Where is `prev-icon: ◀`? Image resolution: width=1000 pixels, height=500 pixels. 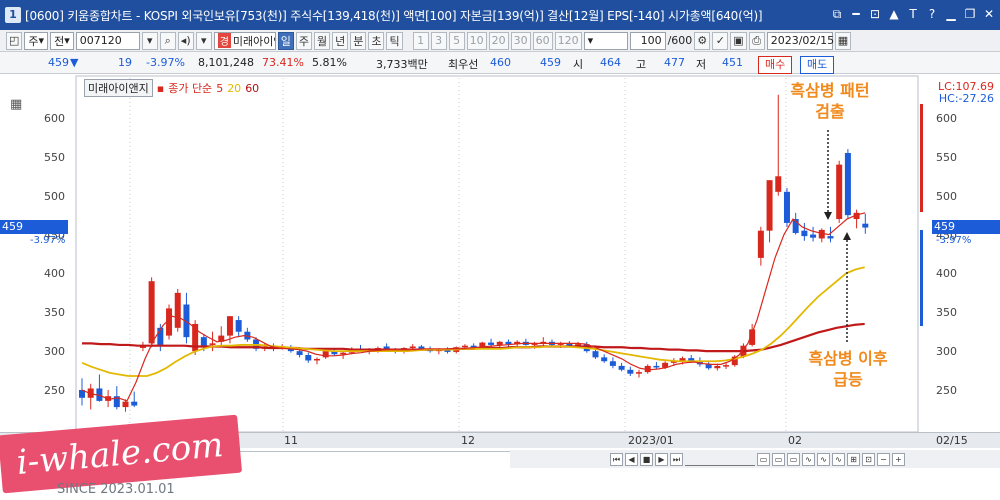
prev-icon: ◀ is located at coordinates (631, 459).